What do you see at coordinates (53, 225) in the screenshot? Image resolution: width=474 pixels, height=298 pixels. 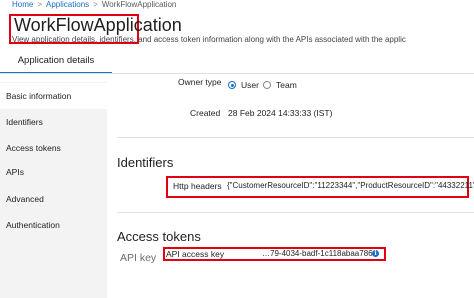 I see `sidebar-item-authentication: Authentication` at bounding box center [53, 225].